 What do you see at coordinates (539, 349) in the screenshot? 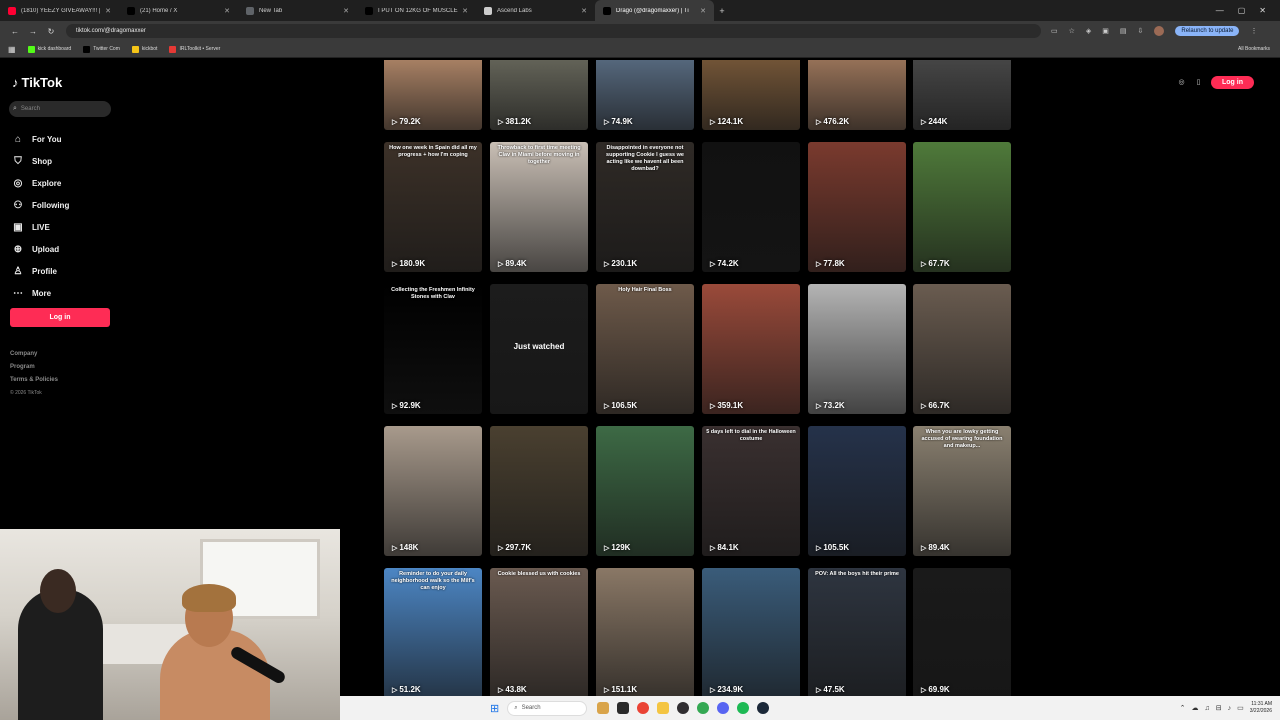
I see `video-card: Just watched` at bounding box center [539, 349].